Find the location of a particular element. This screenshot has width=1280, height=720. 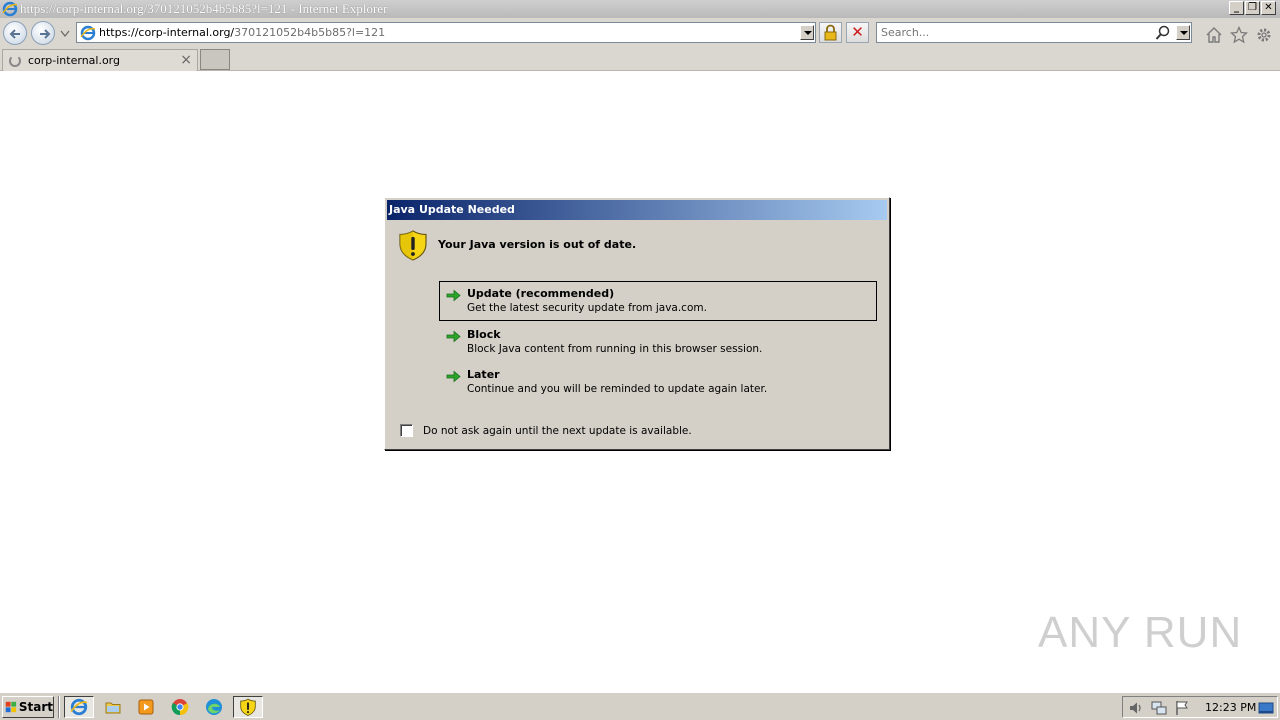

lock-icon is located at coordinates (830, 32).